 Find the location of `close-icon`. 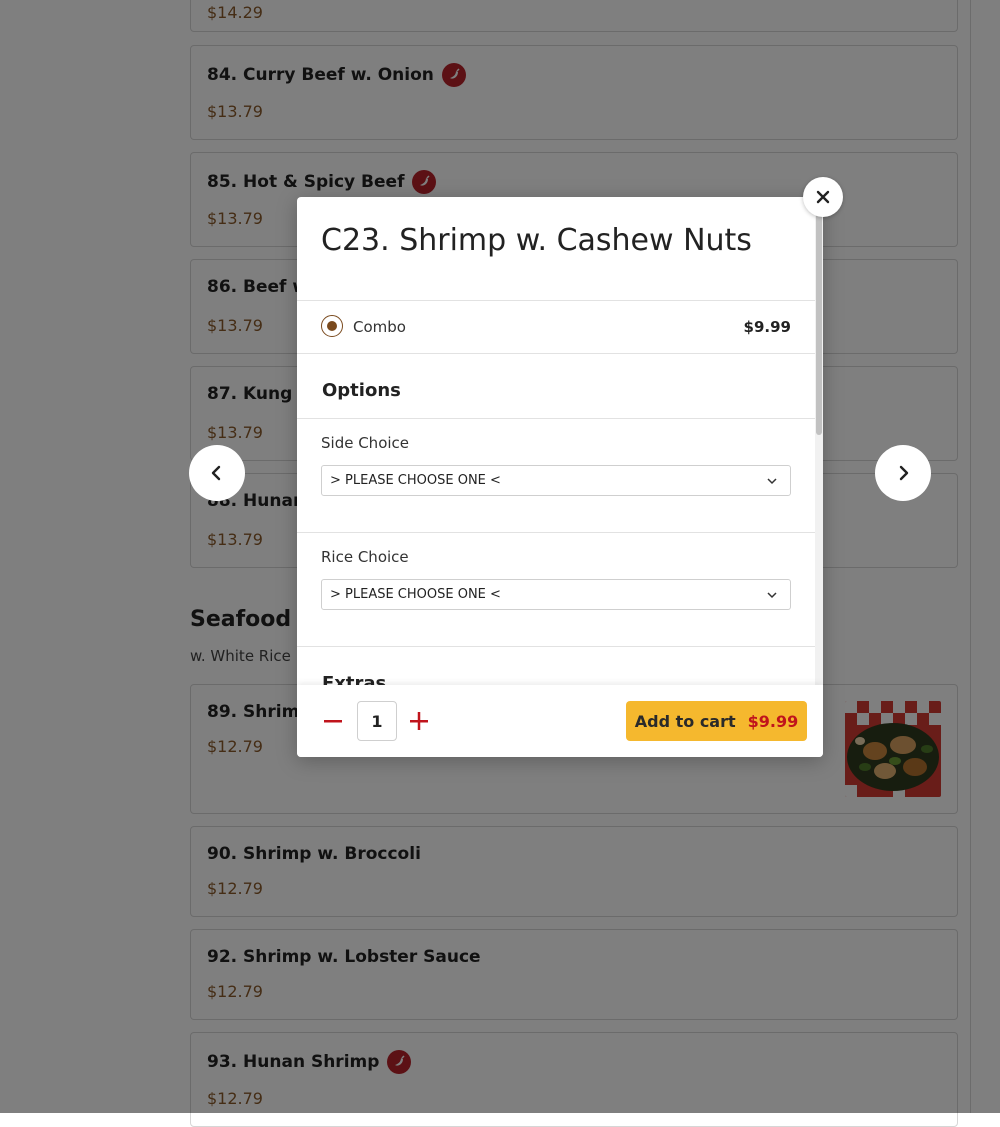

close-icon is located at coordinates (823, 197).